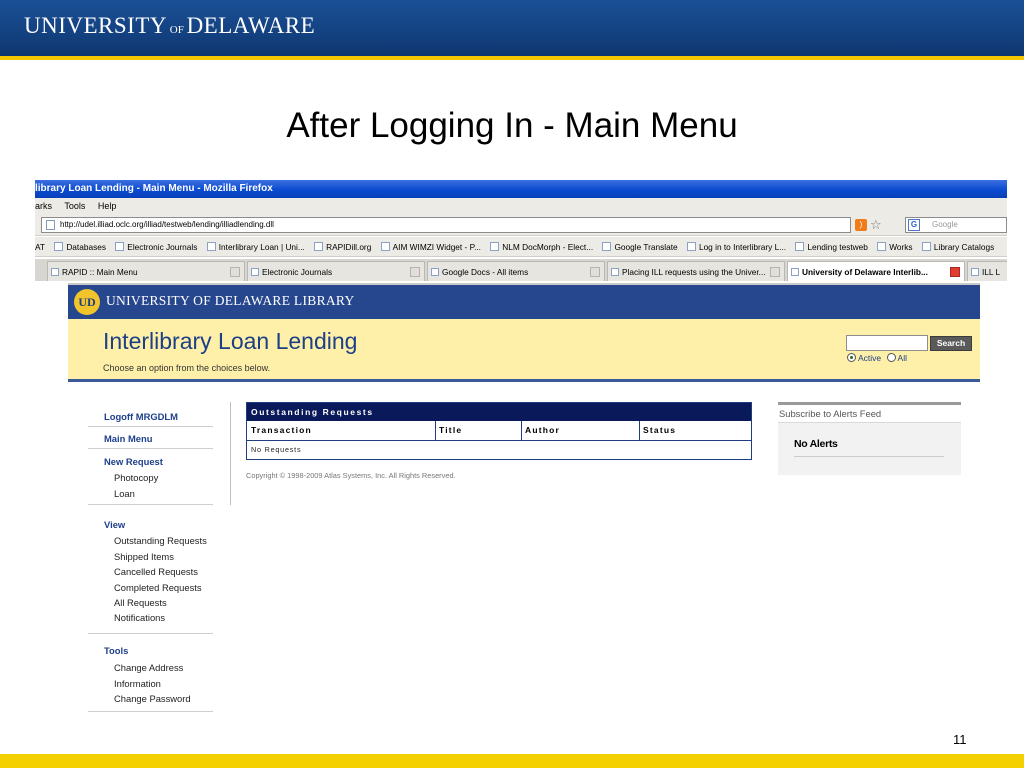 This screenshot has height=768, width=1024. I want to click on main-menu-link: Main Menu, so click(150, 438).